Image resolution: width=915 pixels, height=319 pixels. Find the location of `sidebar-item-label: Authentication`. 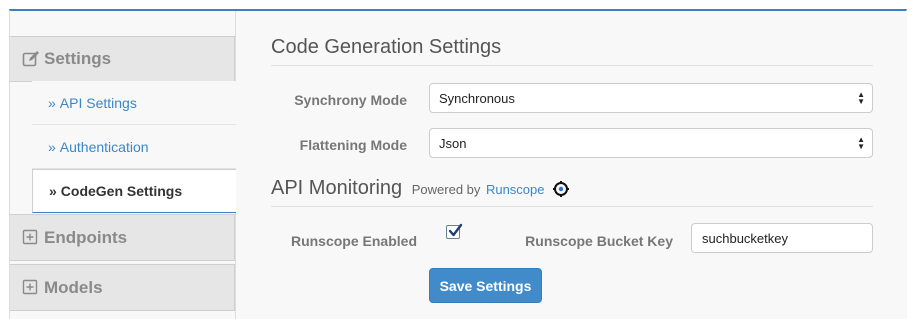

sidebar-item-label: Authentication is located at coordinates (104, 146).